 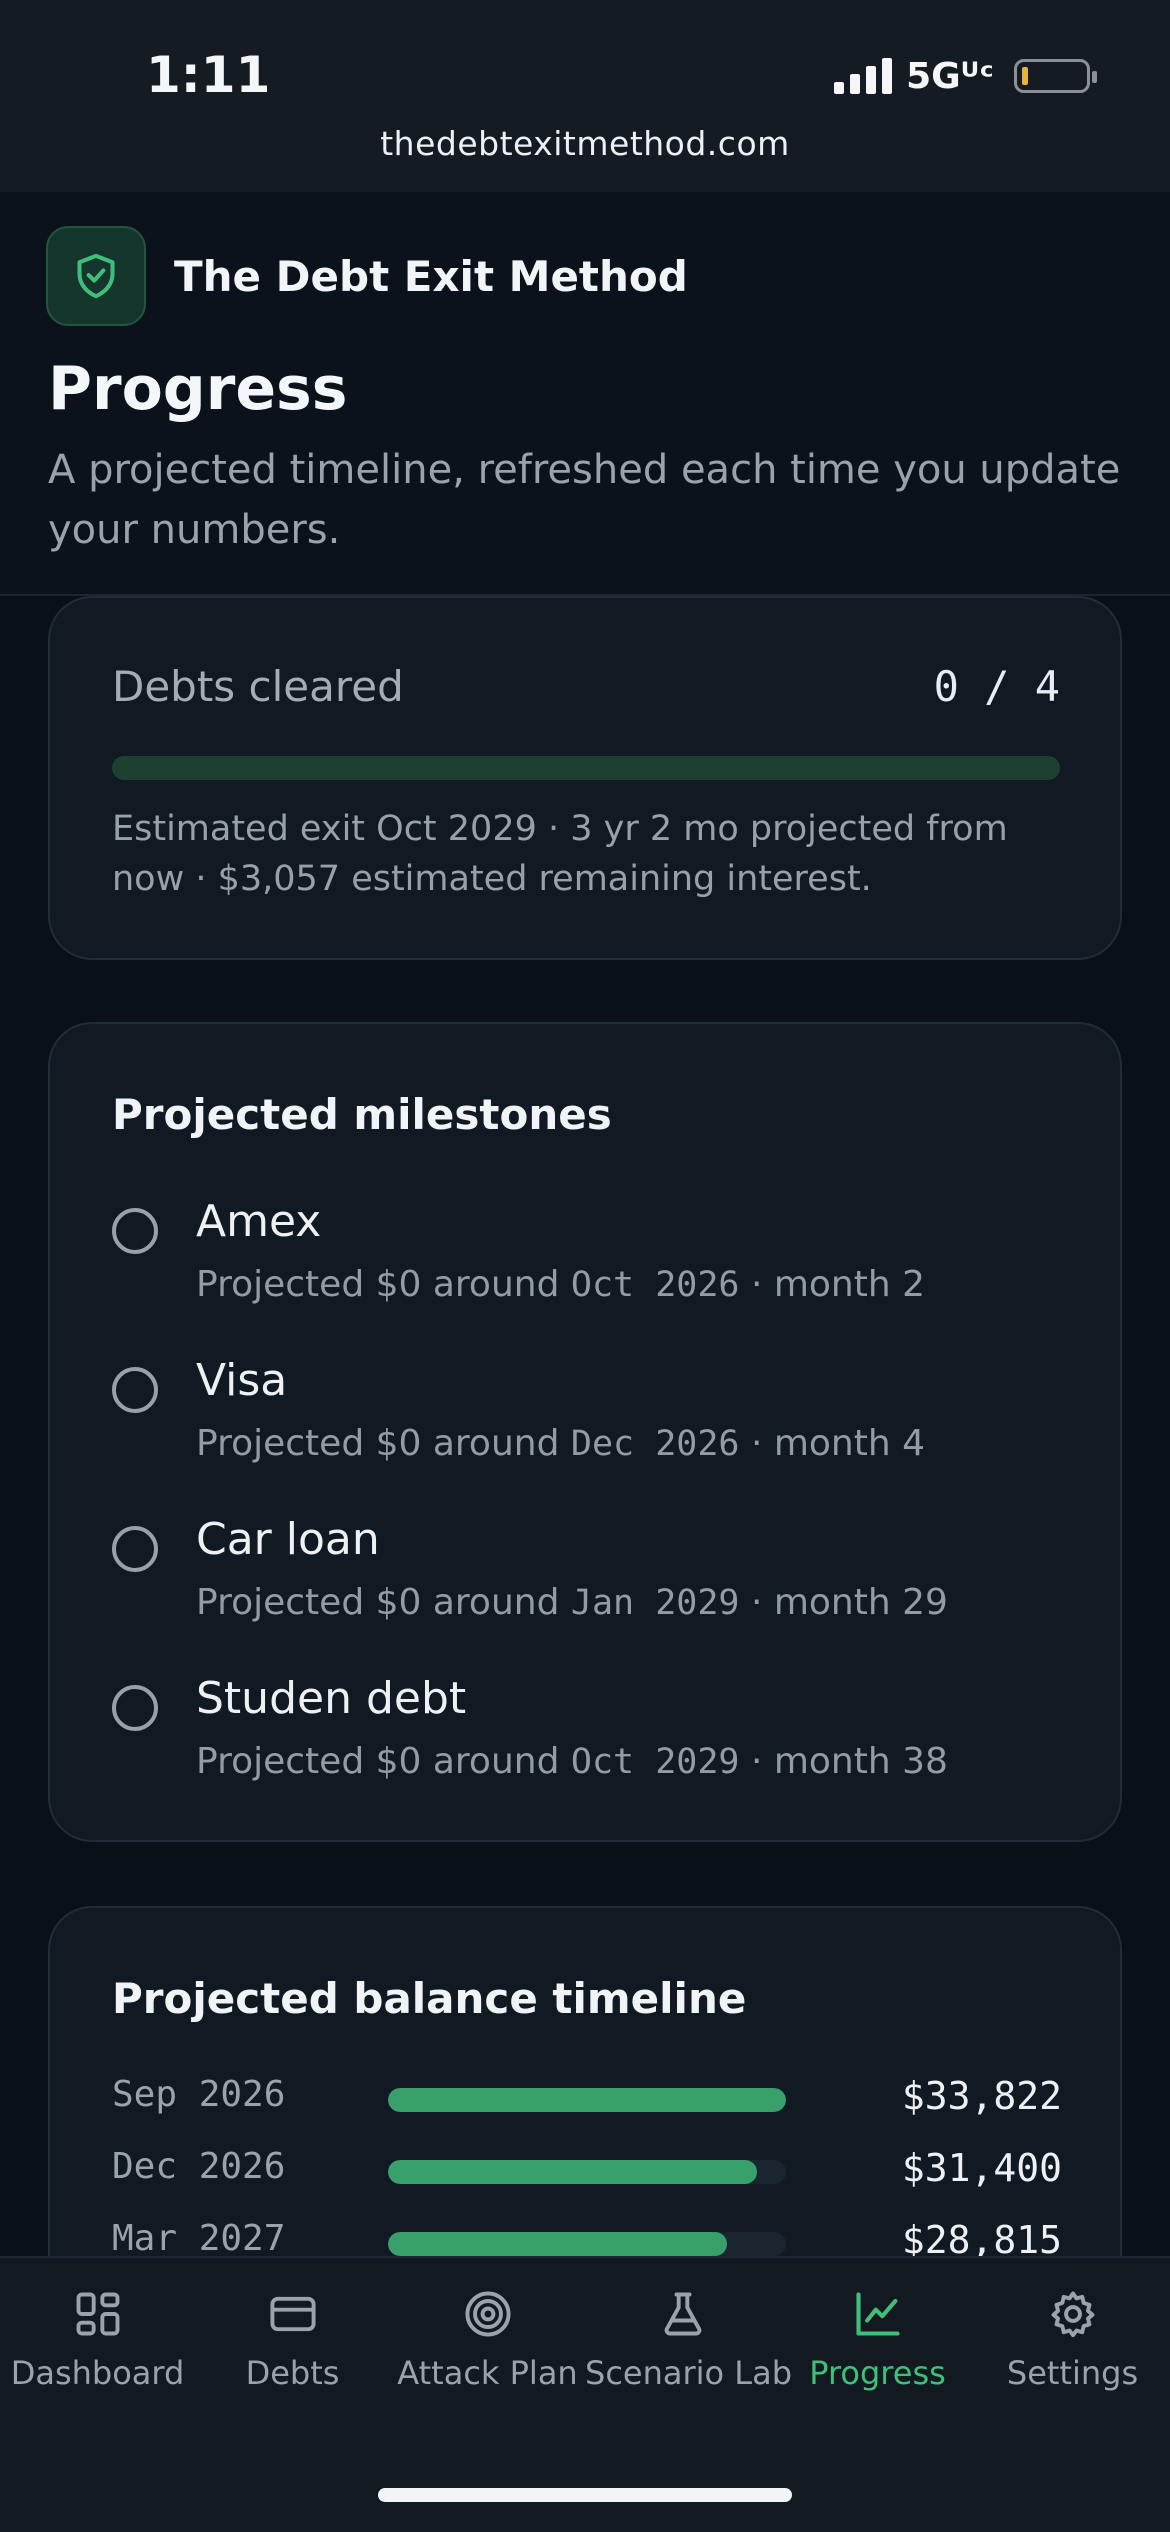 I want to click on milestone-name: Car loan, so click(x=288, y=1539).